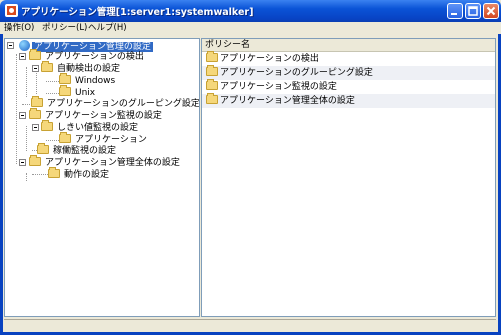  What do you see at coordinates (296, 73) in the screenshot?
I see `list-item-label: アプリケーションのグルーピング設定` at bounding box center [296, 73].